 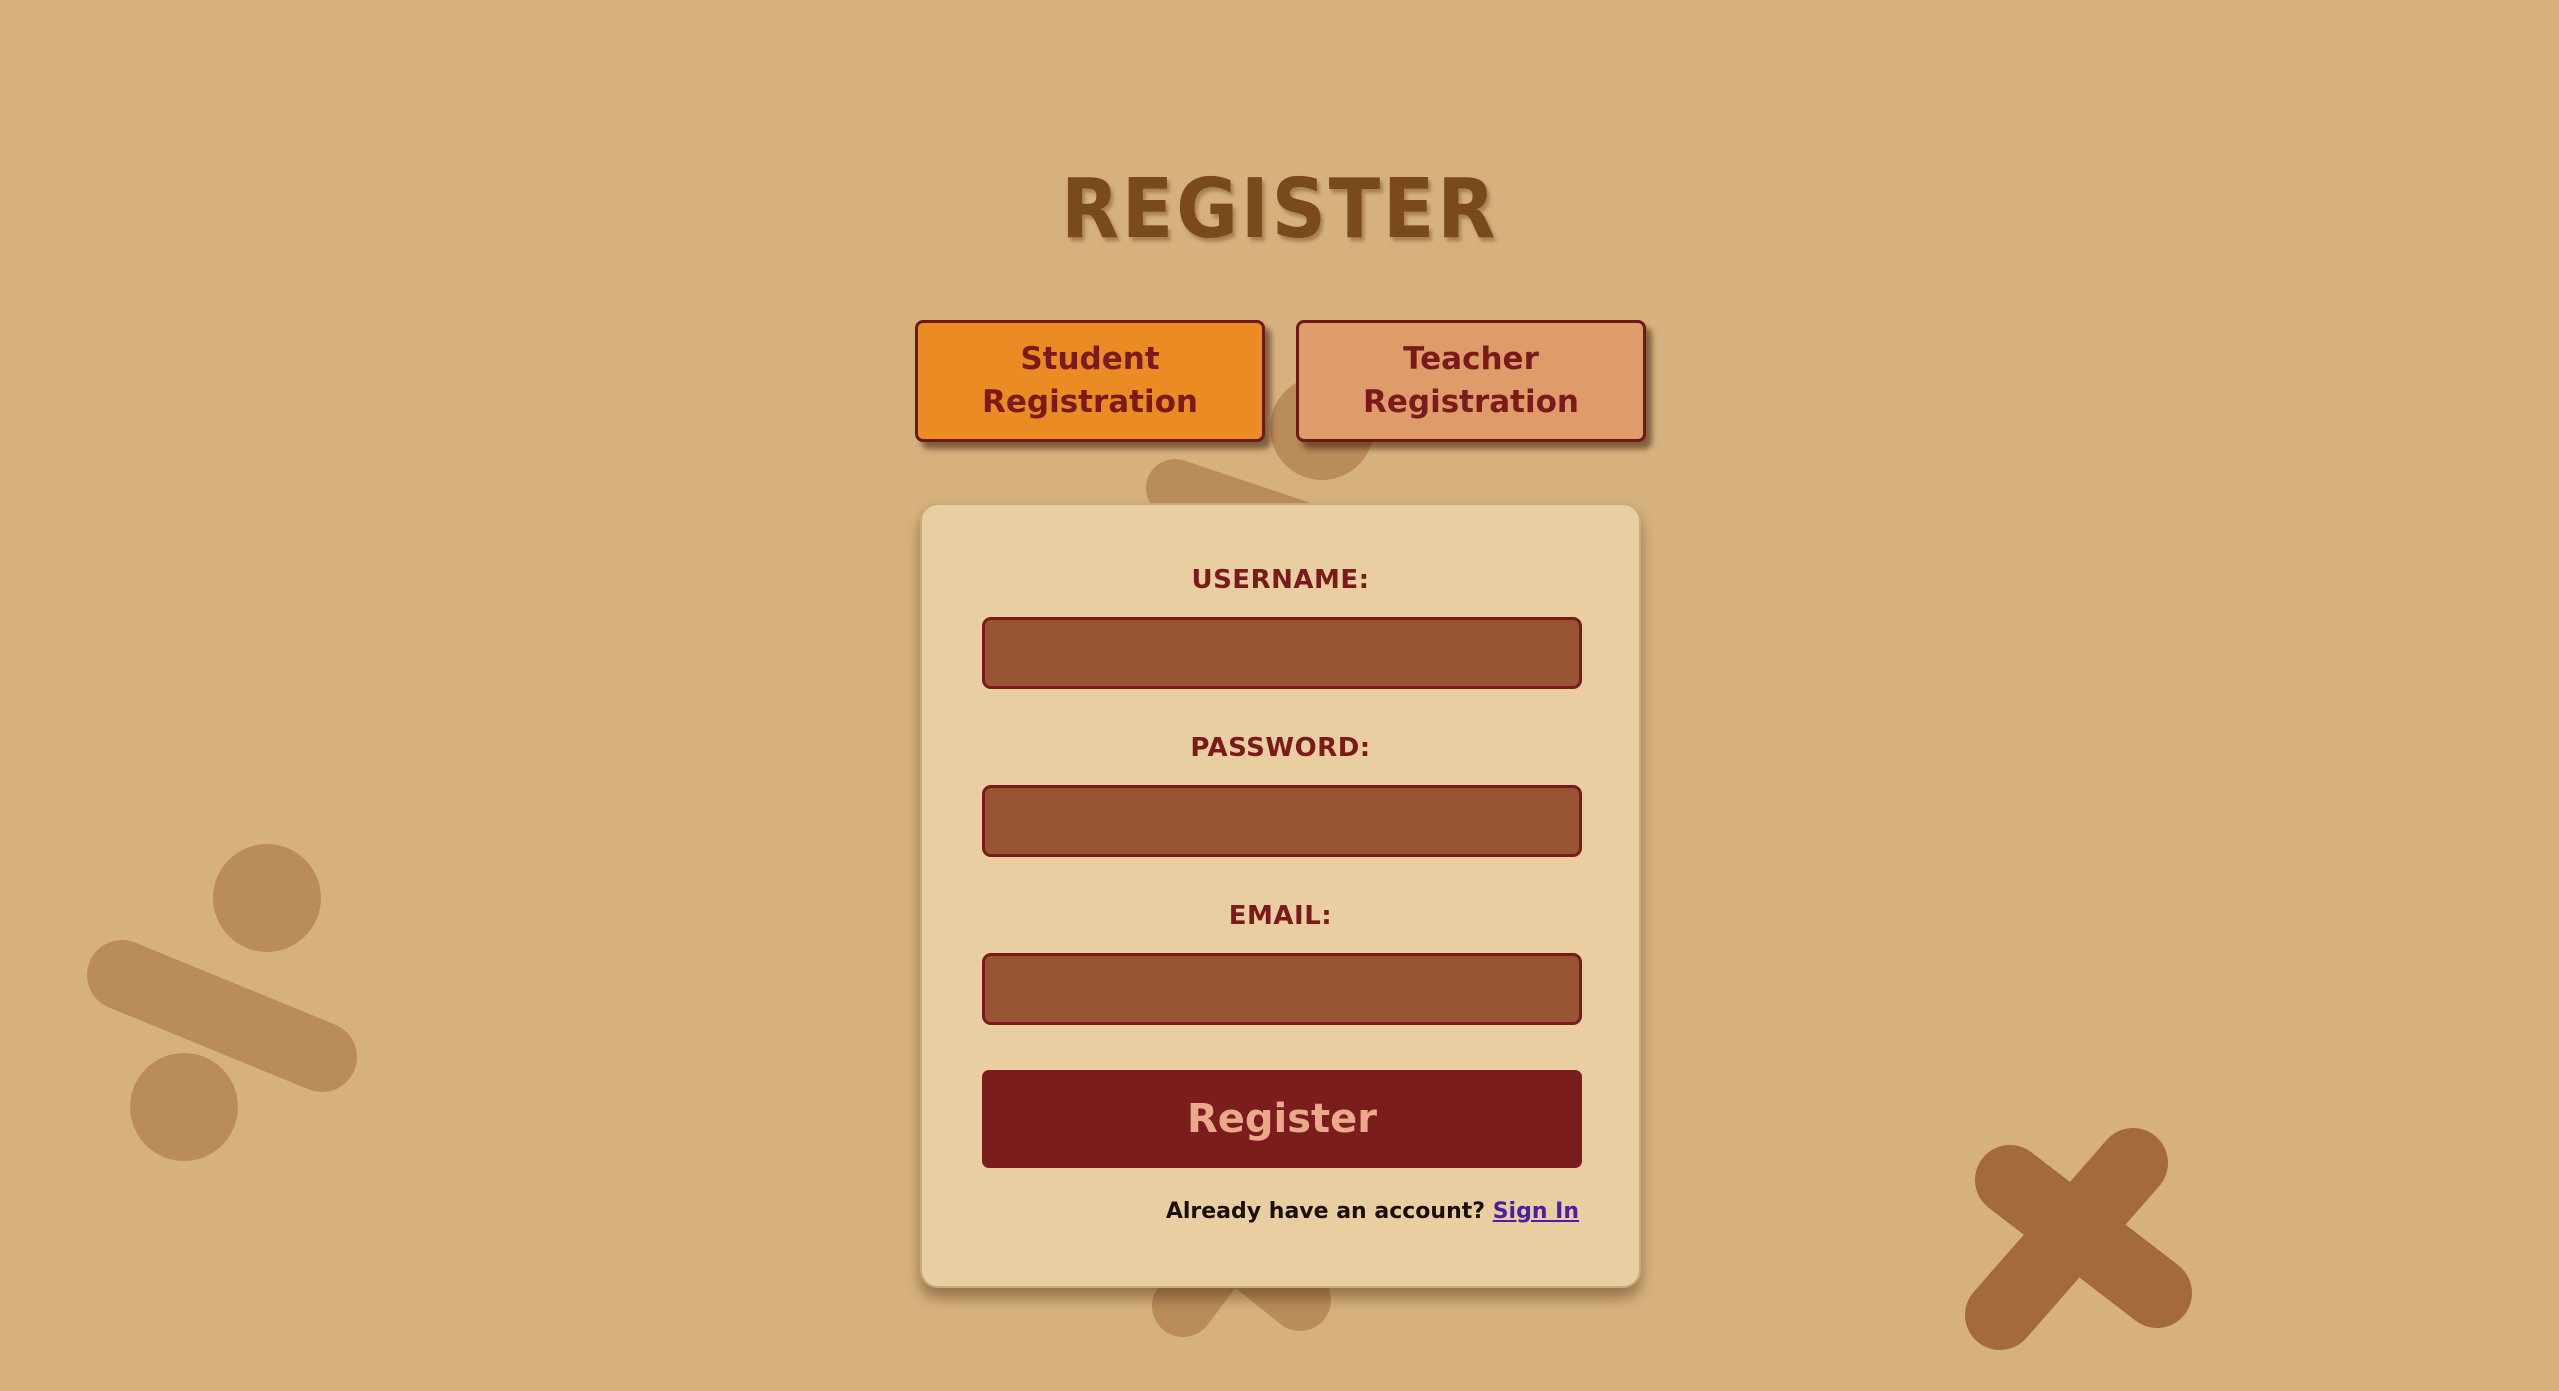 I want to click on username-label: USERNAME:, so click(x=1280, y=580).